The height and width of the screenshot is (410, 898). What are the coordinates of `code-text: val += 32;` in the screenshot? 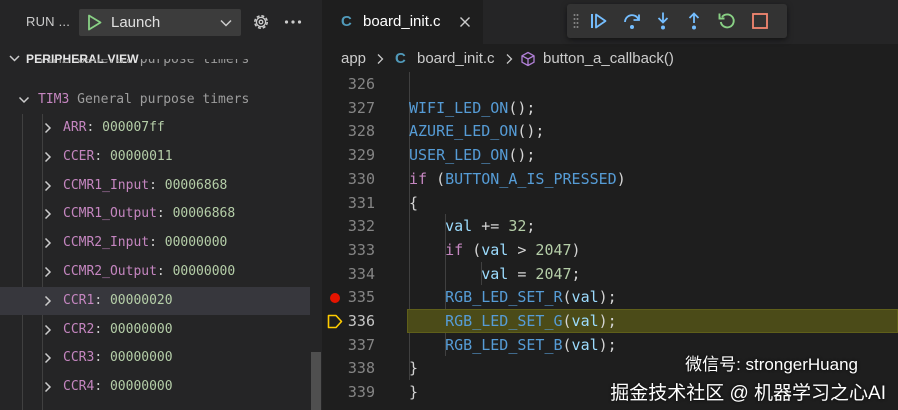 It's located at (490, 226).